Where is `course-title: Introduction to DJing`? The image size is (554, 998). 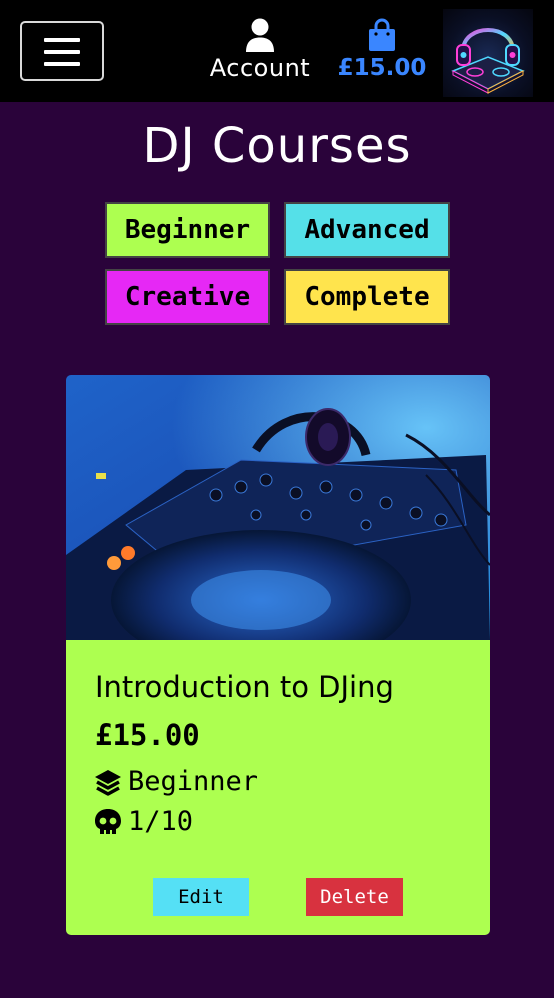 course-title: Introduction to DJing is located at coordinates (244, 687).